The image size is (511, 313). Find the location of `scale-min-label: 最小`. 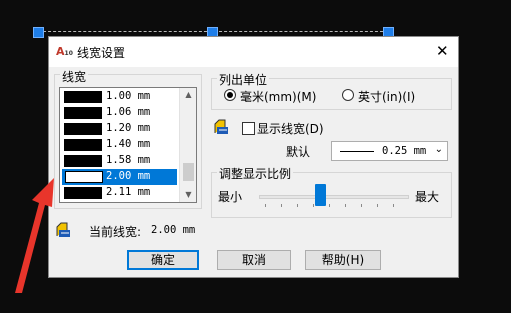

scale-min-label: 最小 is located at coordinates (230, 197).